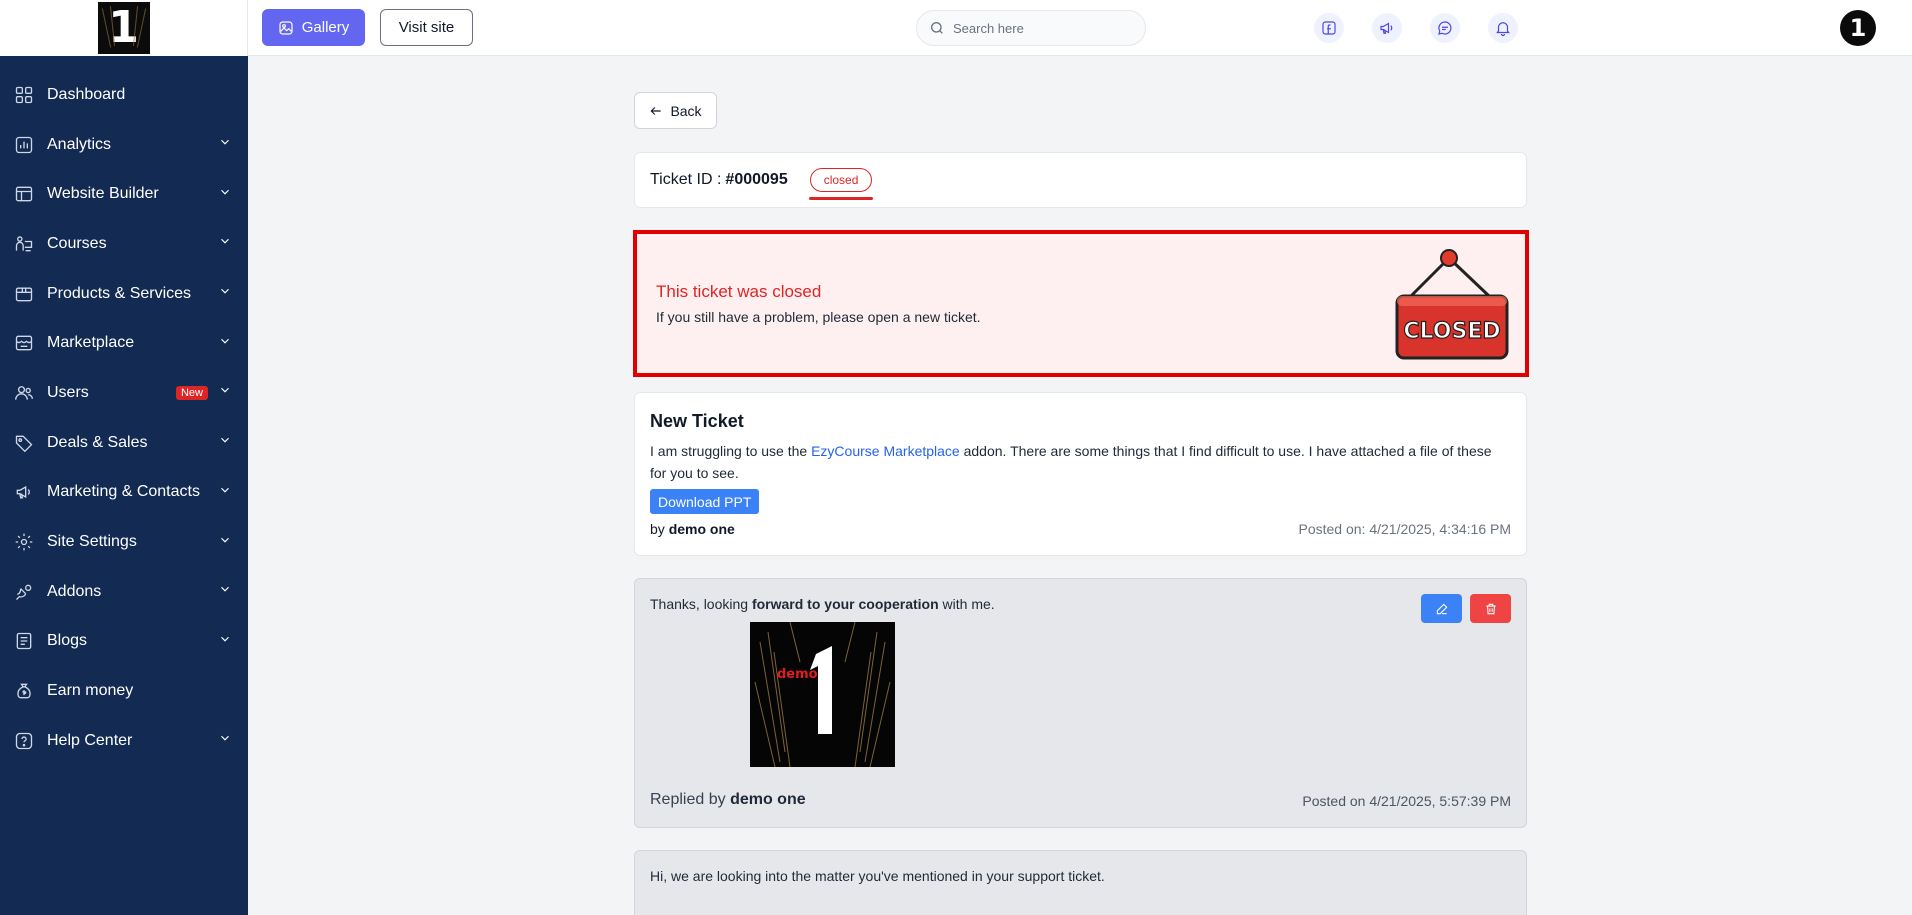 Image resolution: width=1912 pixels, height=915 pixels. I want to click on reply-attachment-image: demo, so click(822, 694).